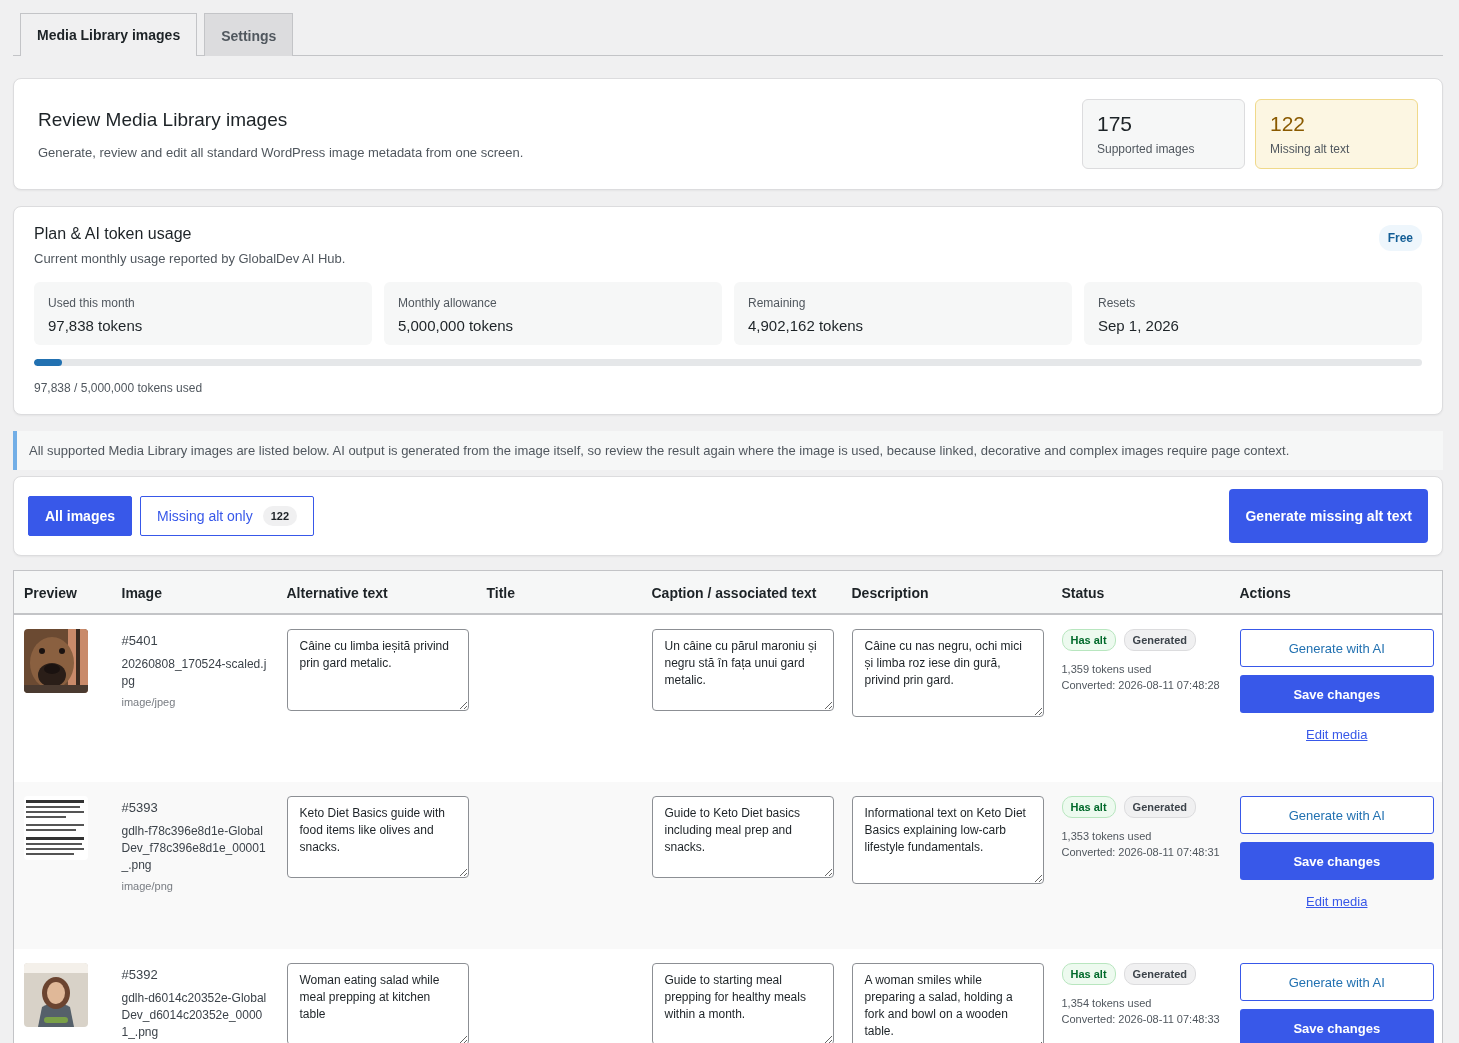 This screenshot has width=1459, height=1043. I want to click on image-id: #5393, so click(140, 807).